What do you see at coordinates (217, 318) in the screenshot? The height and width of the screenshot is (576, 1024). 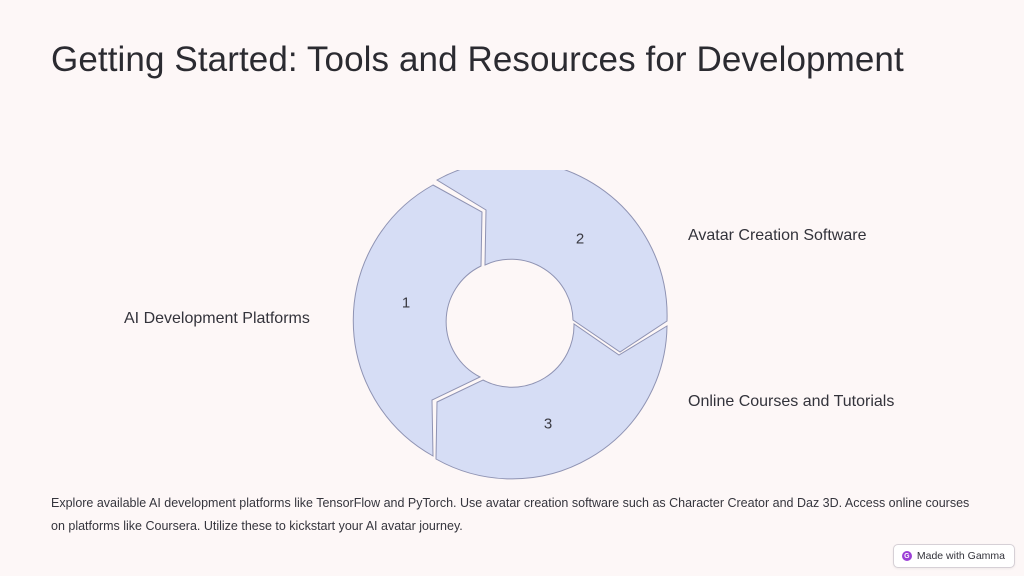 I see `label-ai-development-platforms: AI Development Platforms` at bounding box center [217, 318].